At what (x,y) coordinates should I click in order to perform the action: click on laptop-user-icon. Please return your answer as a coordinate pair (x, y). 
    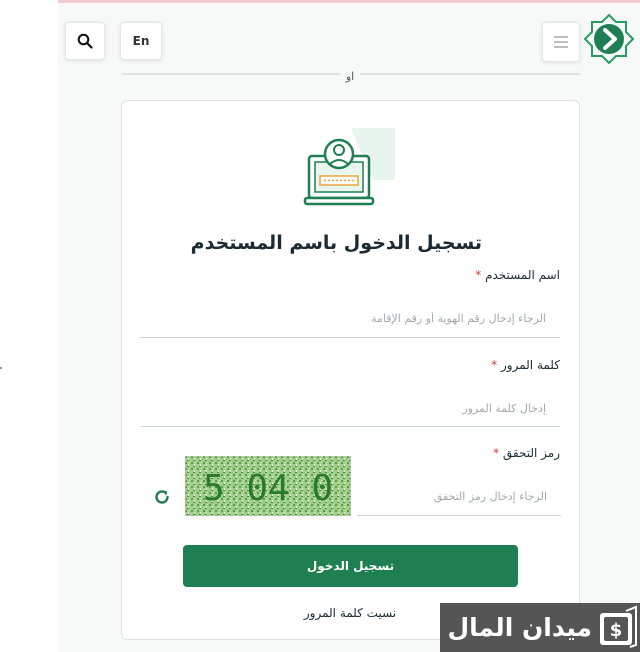
    Looking at the image, I should click on (349, 167).